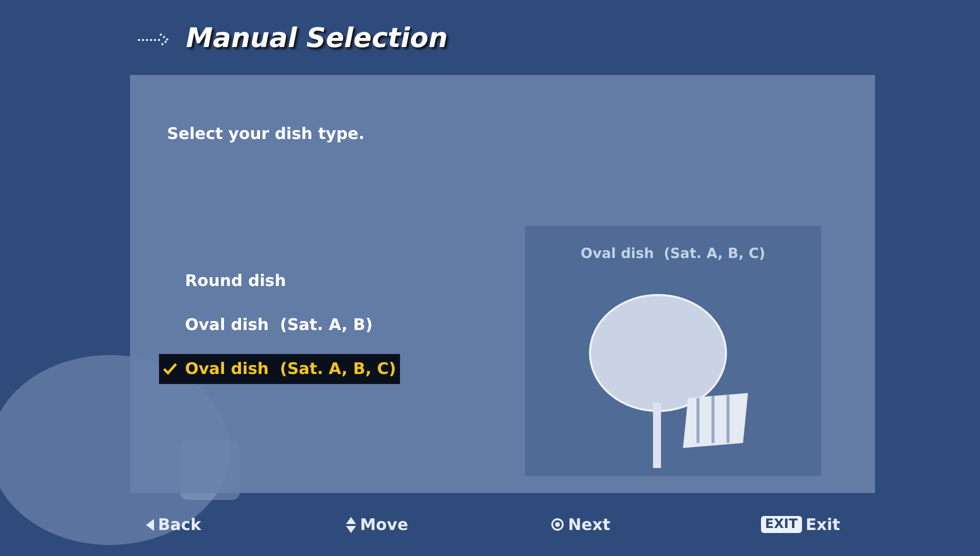  Describe the element at coordinates (557, 524) in the screenshot. I see `ok-circle-icon` at that location.